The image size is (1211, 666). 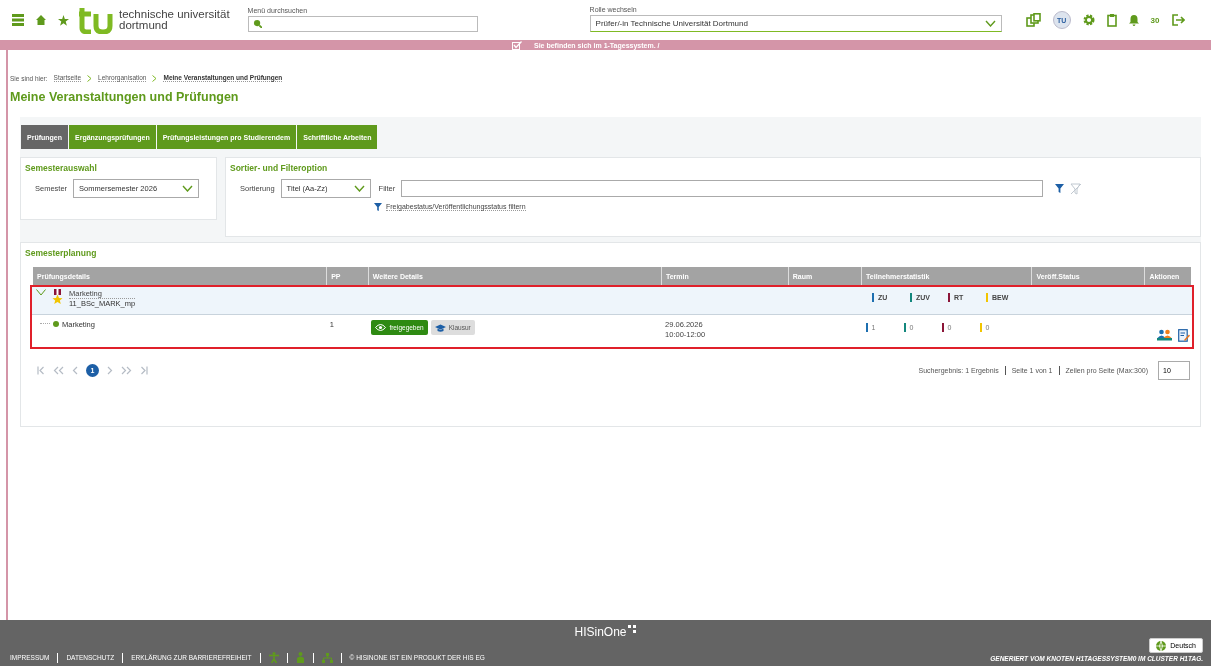 What do you see at coordinates (144, 25) in the screenshot?
I see `logo-text: dortmund` at bounding box center [144, 25].